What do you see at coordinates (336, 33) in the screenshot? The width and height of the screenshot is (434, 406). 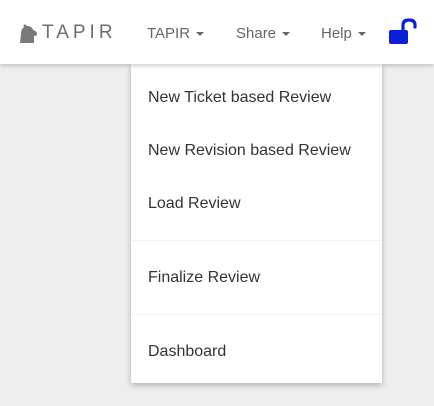 I see `nav-menu-help-label: Help` at bounding box center [336, 33].